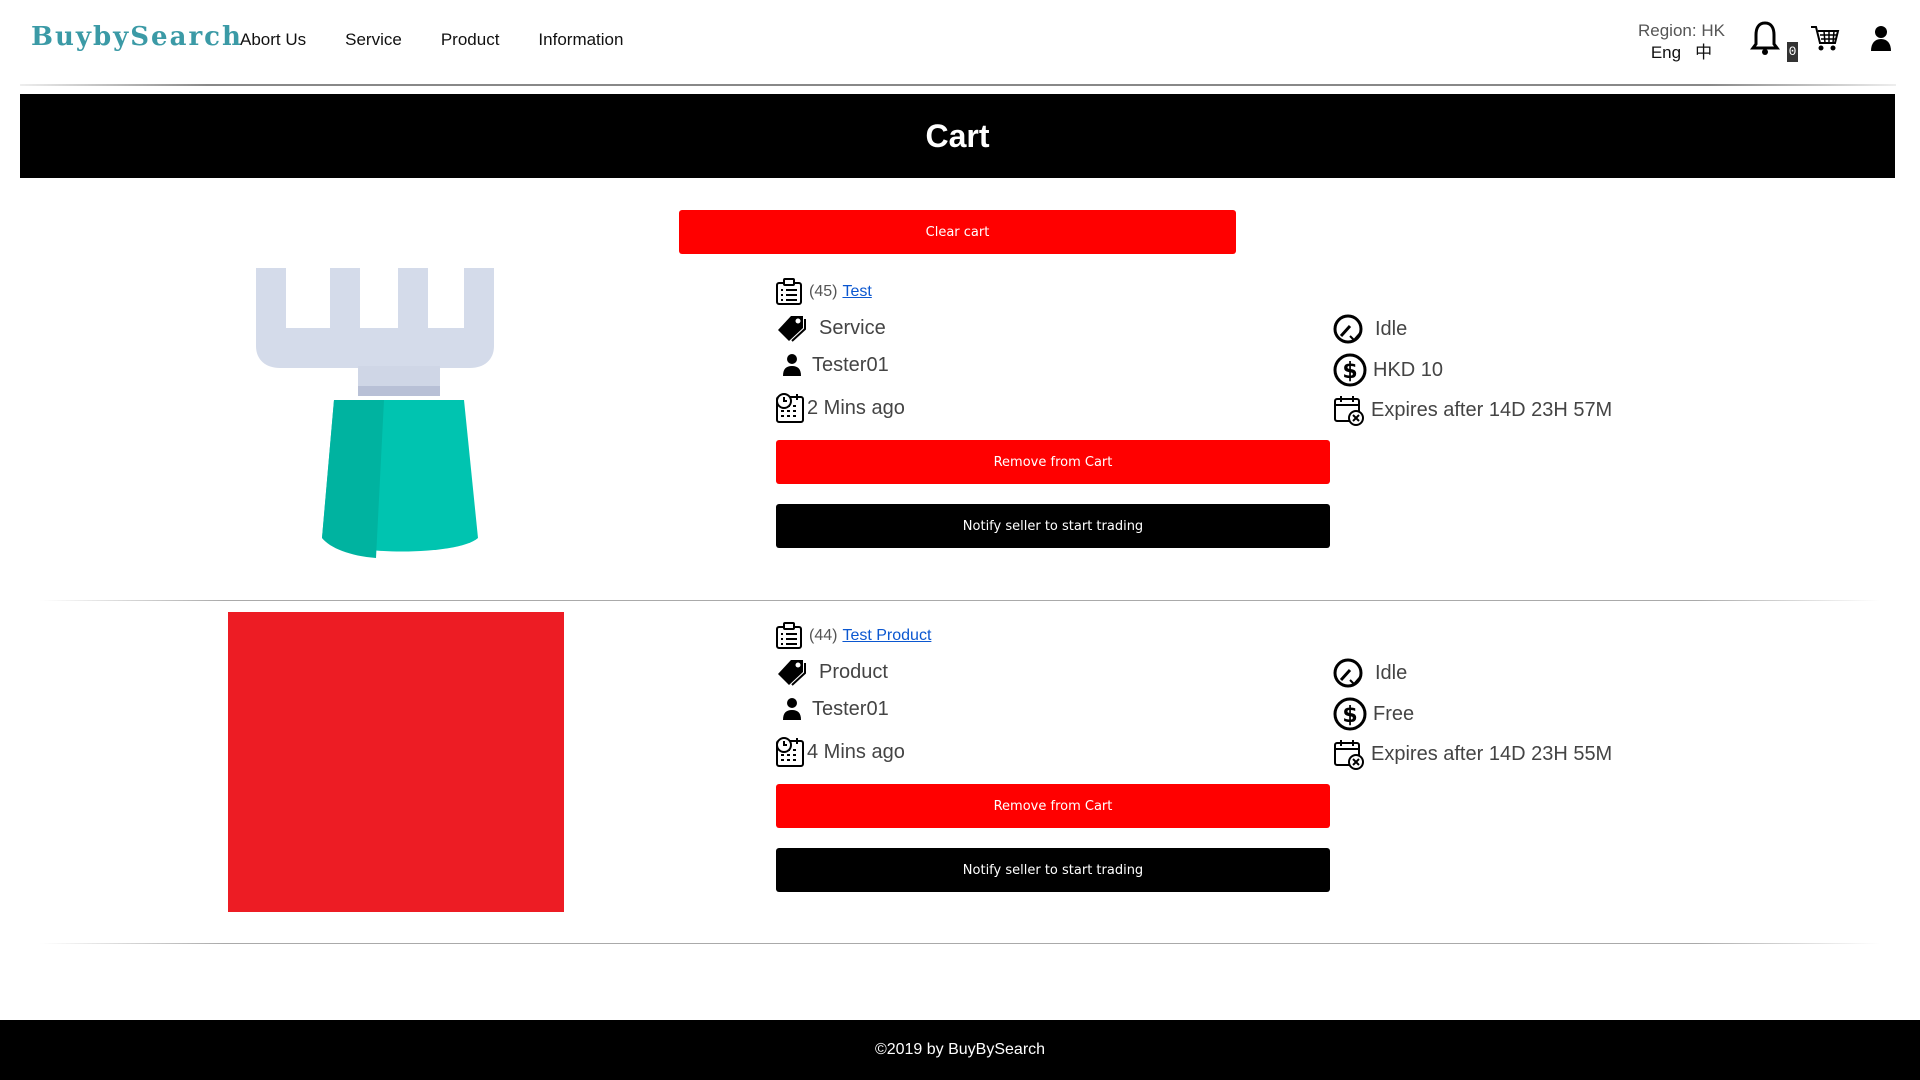 The height and width of the screenshot is (1080, 1920). What do you see at coordinates (1825, 38) in the screenshot?
I see `shopping-cart-icon` at bounding box center [1825, 38].